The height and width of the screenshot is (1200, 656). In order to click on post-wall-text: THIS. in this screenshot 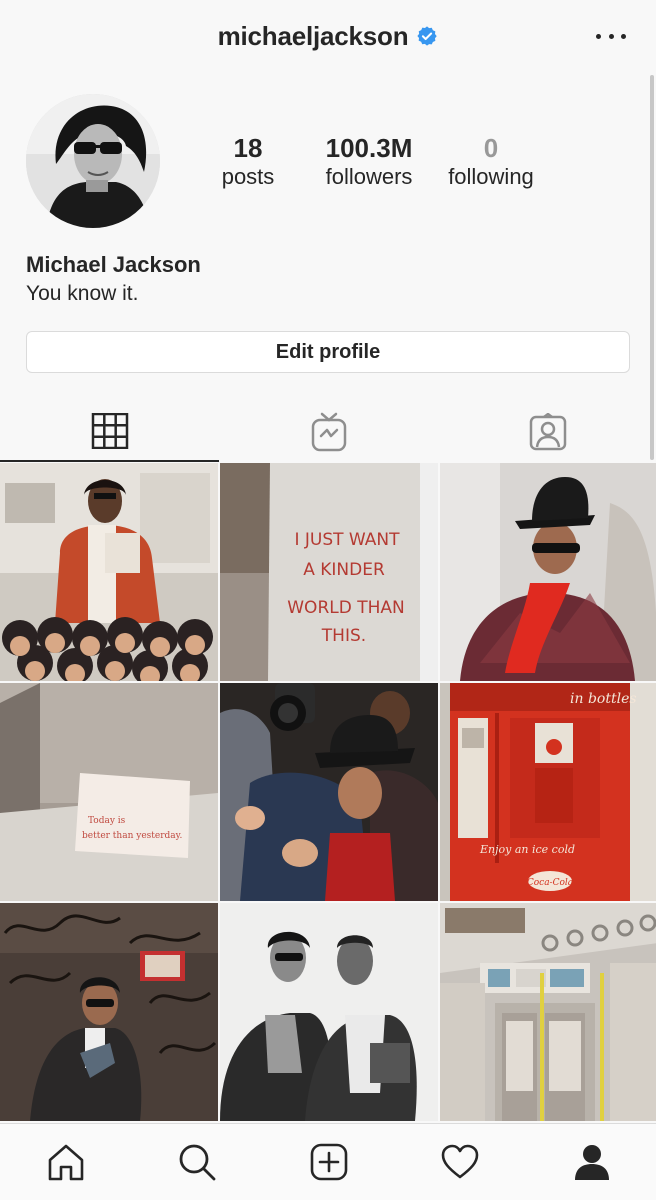, I will do `click(343, 636)`.